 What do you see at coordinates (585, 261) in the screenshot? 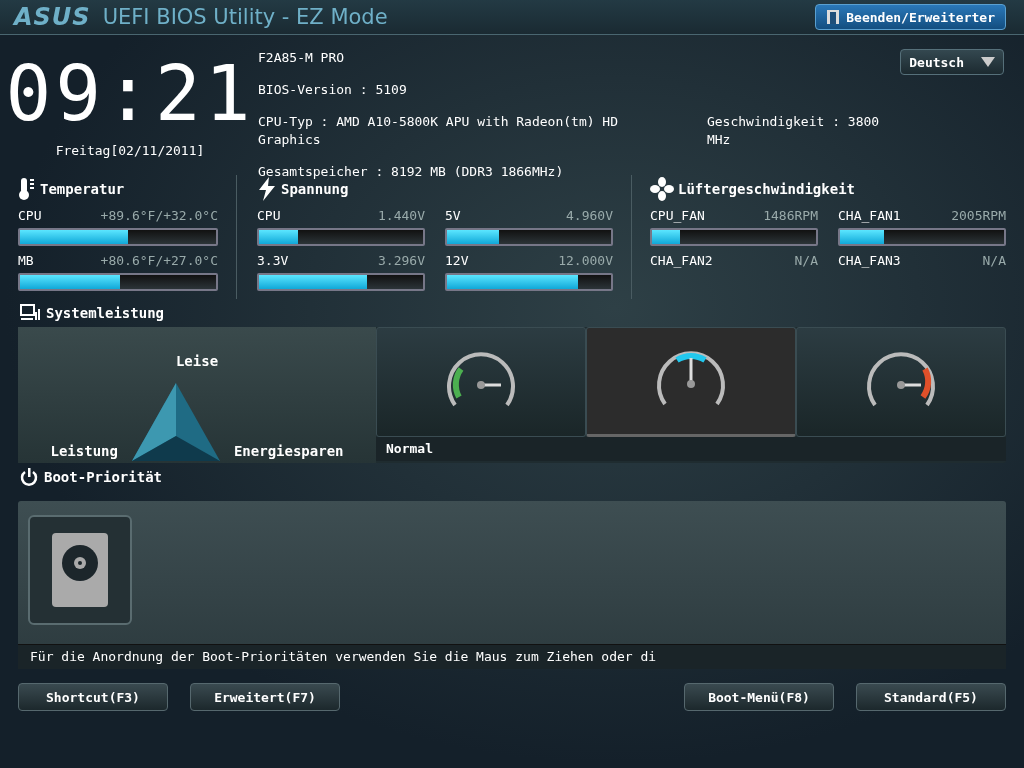
I see `sensor-reading: 12.000V` at bounding box center [585, 261].